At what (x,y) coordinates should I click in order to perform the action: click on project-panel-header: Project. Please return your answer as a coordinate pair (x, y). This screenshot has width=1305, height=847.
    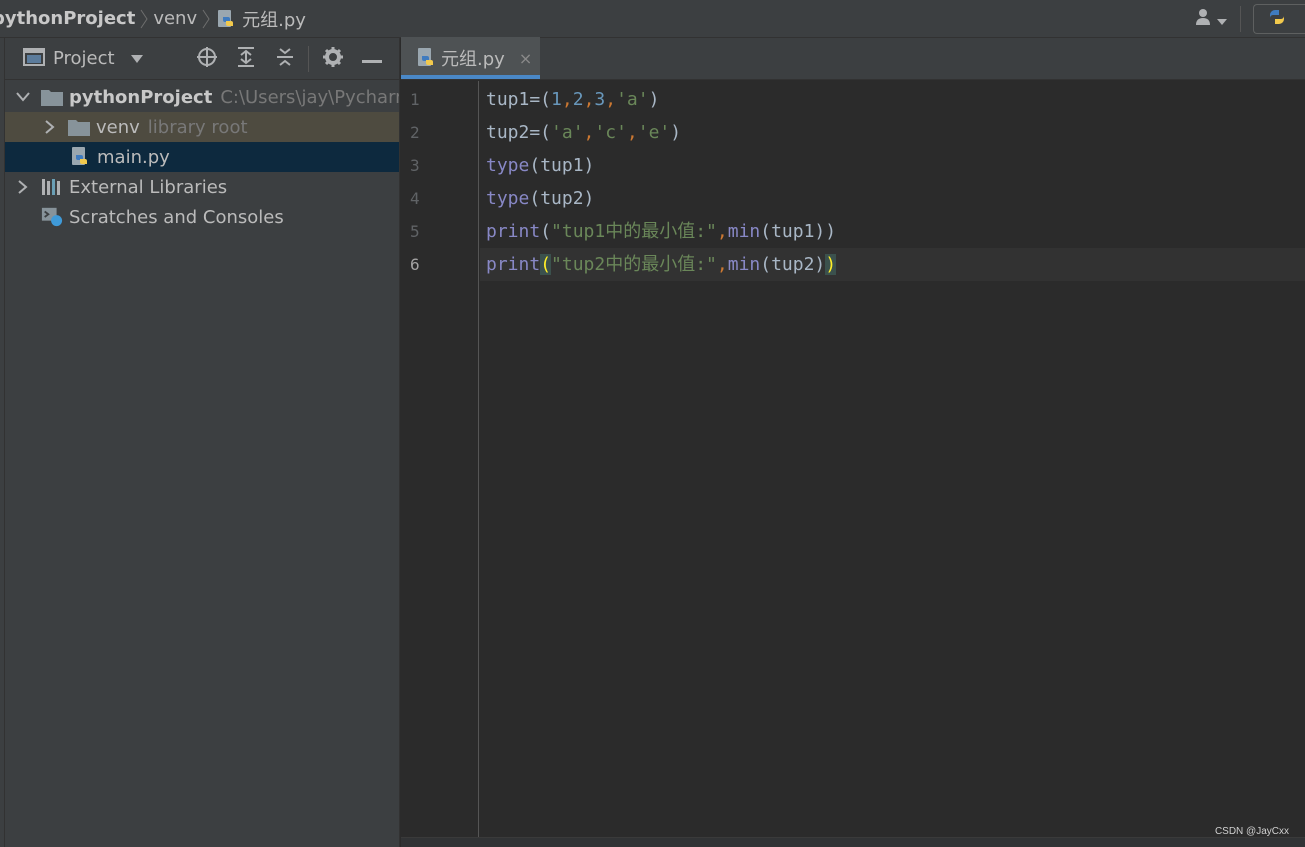
    Looking at the image, I should click on (202, 59).